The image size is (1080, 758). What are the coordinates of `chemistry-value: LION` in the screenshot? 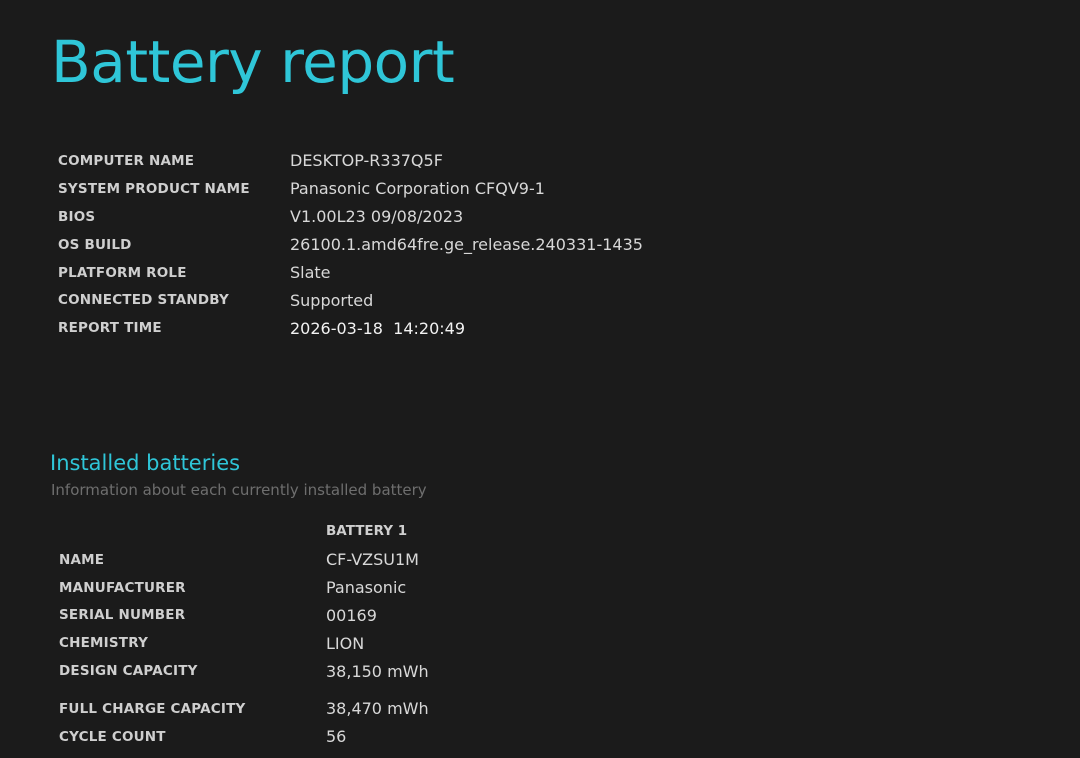 It's located at (345, 643).